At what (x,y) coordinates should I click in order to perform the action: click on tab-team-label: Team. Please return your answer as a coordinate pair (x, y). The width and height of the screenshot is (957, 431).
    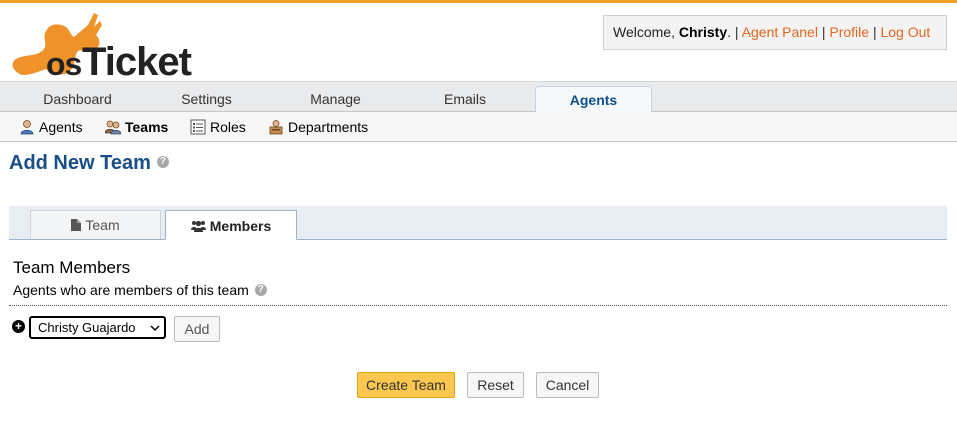
    Looking at the image, I should click on (102, 225).